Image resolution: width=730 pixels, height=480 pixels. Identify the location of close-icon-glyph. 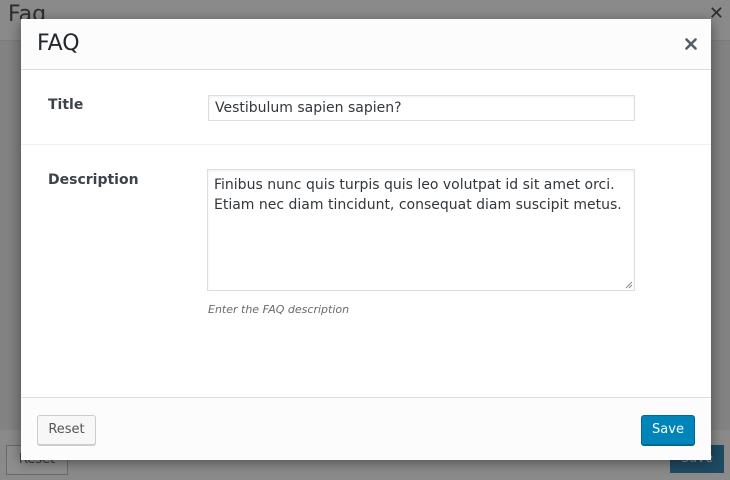
(691, 44).